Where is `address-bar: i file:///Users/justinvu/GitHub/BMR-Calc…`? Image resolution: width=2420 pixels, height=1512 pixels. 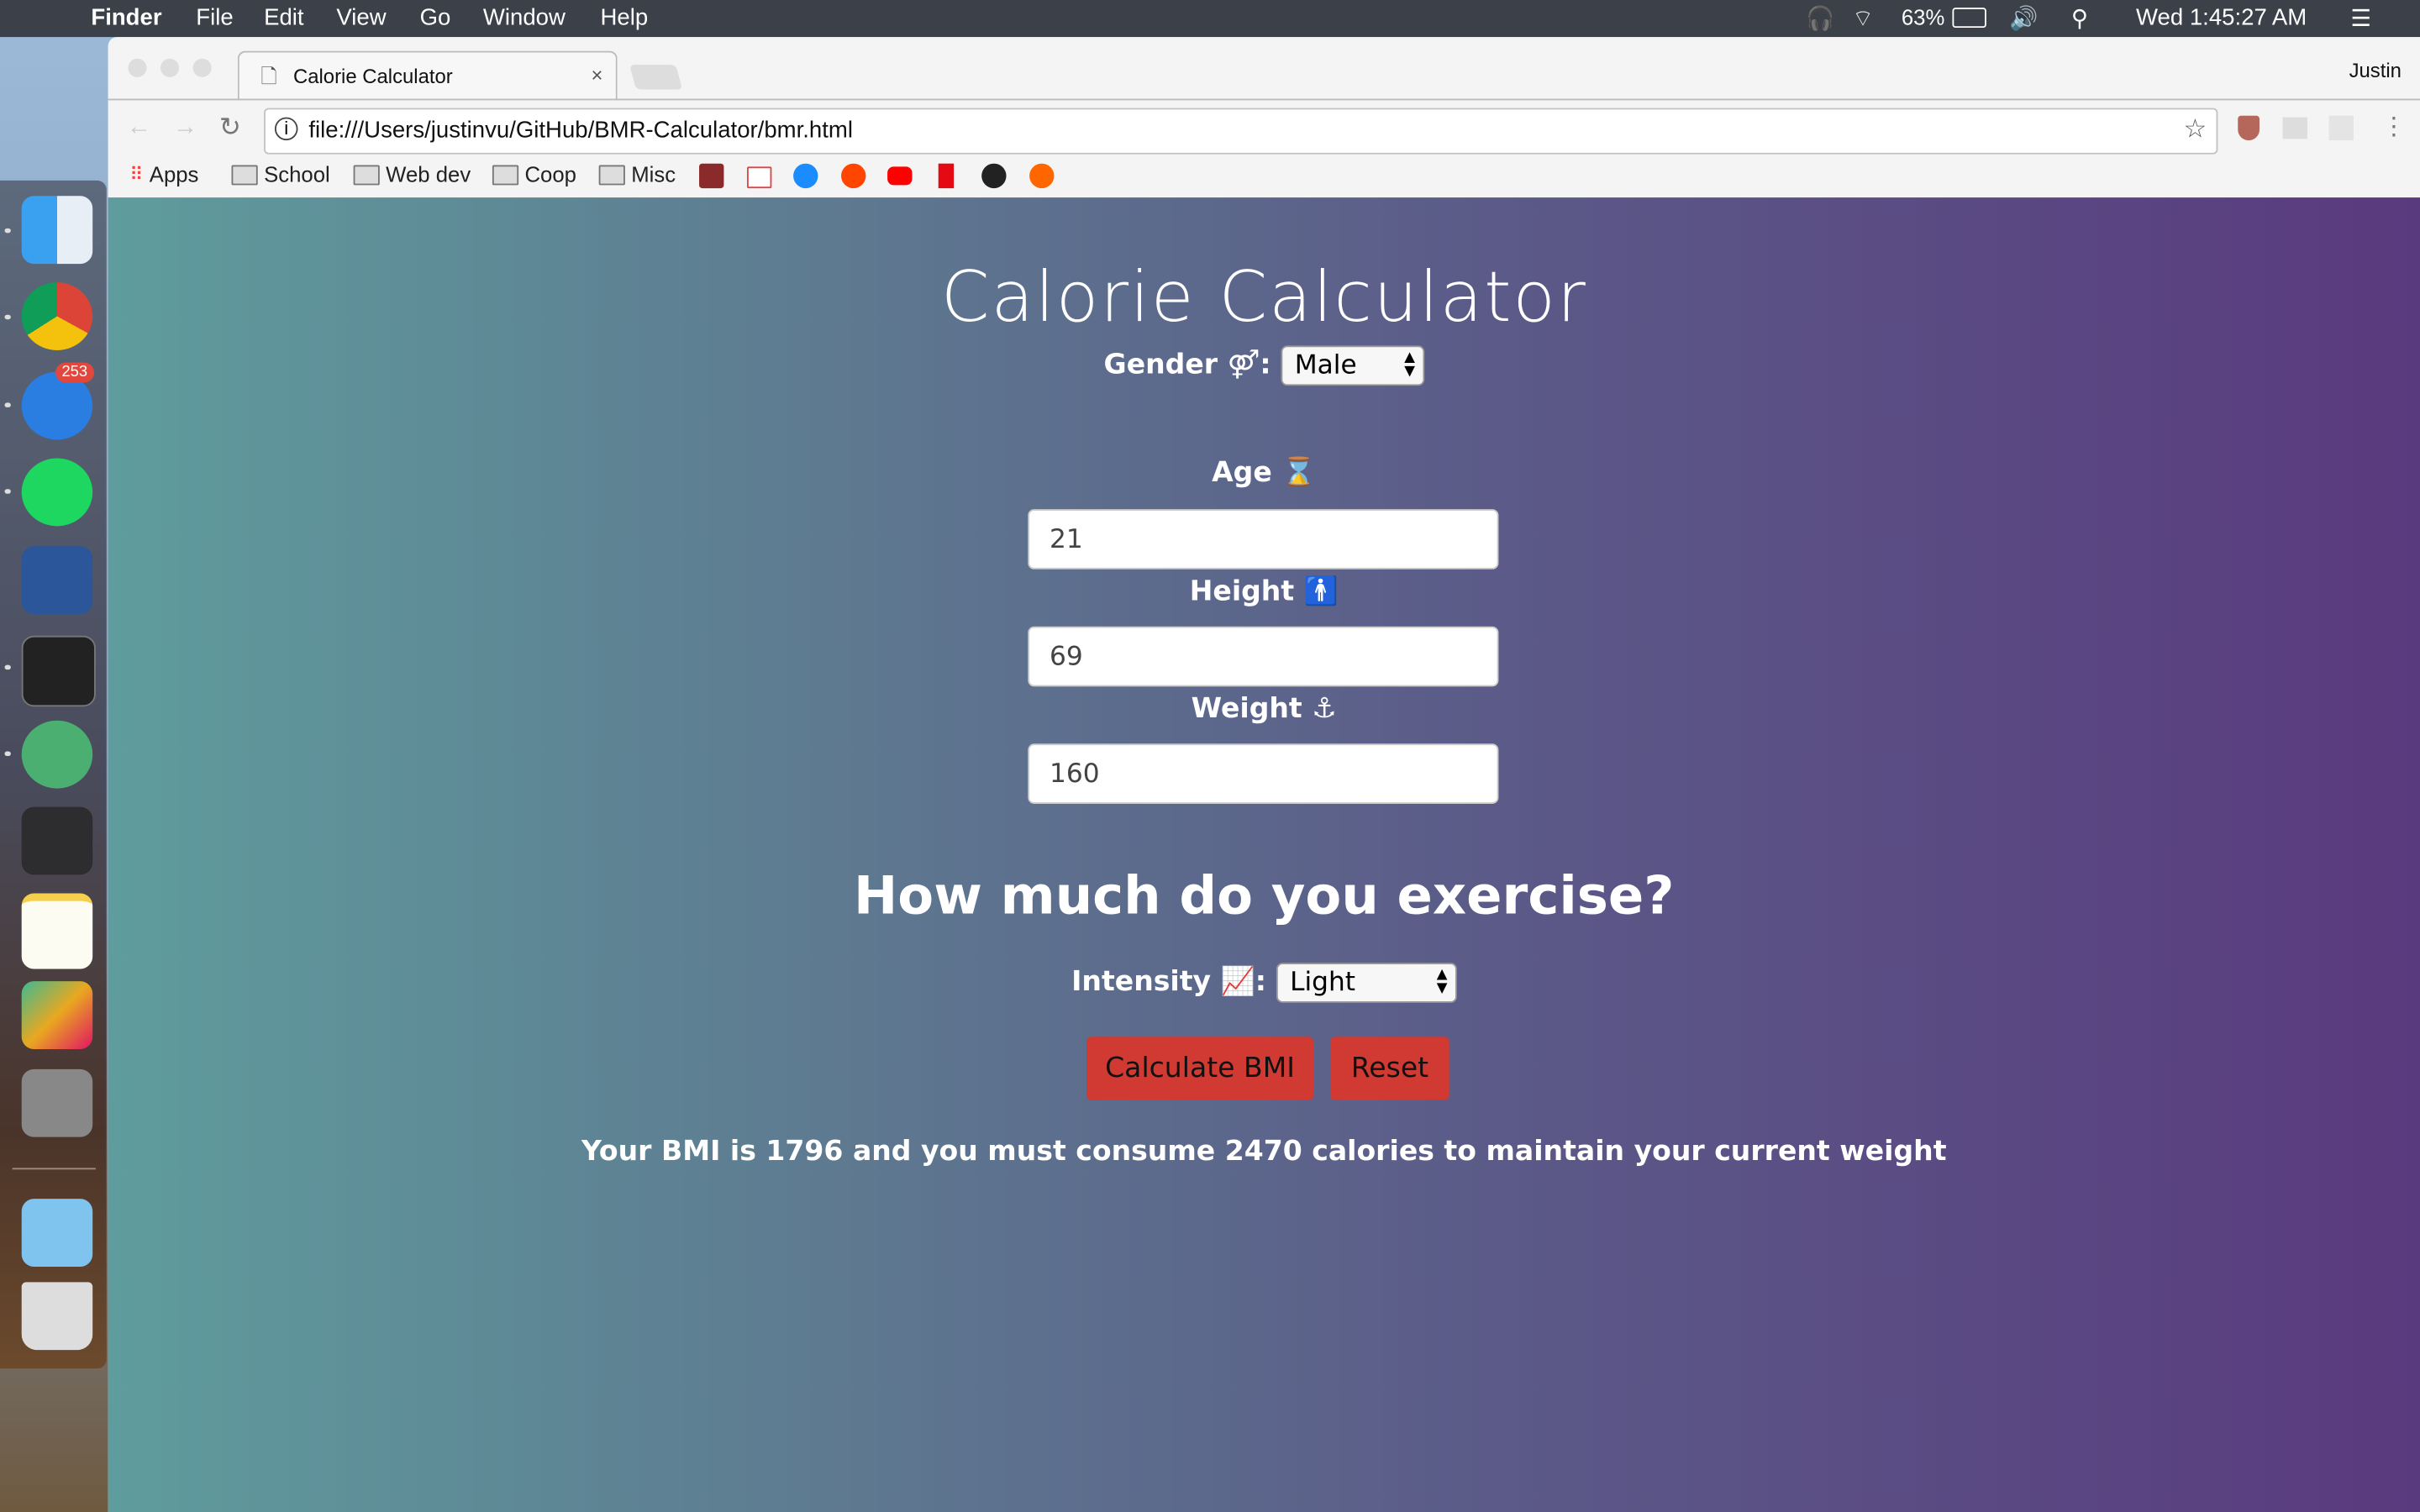 address-bar: i file:///Users/justinvu/GitHub/BMR-Calc… is located at coordinates (1241, 131).